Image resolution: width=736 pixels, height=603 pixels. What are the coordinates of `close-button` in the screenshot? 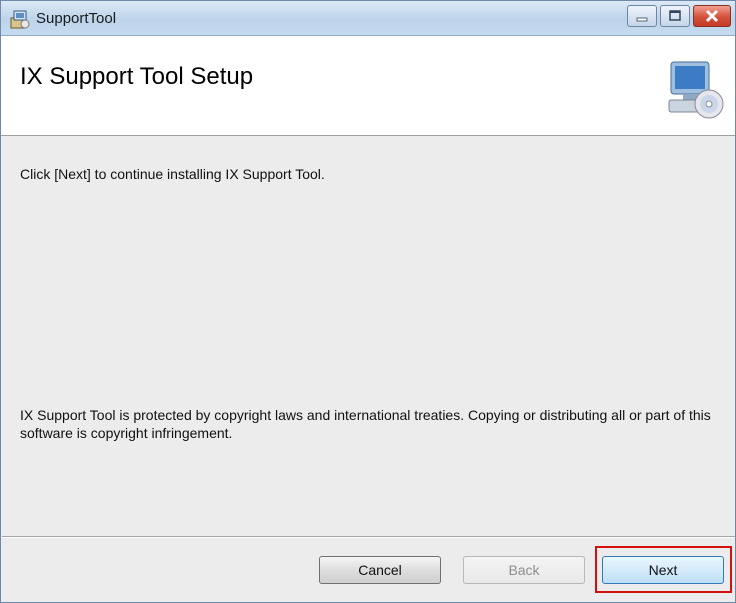 It's located at (712, 16).